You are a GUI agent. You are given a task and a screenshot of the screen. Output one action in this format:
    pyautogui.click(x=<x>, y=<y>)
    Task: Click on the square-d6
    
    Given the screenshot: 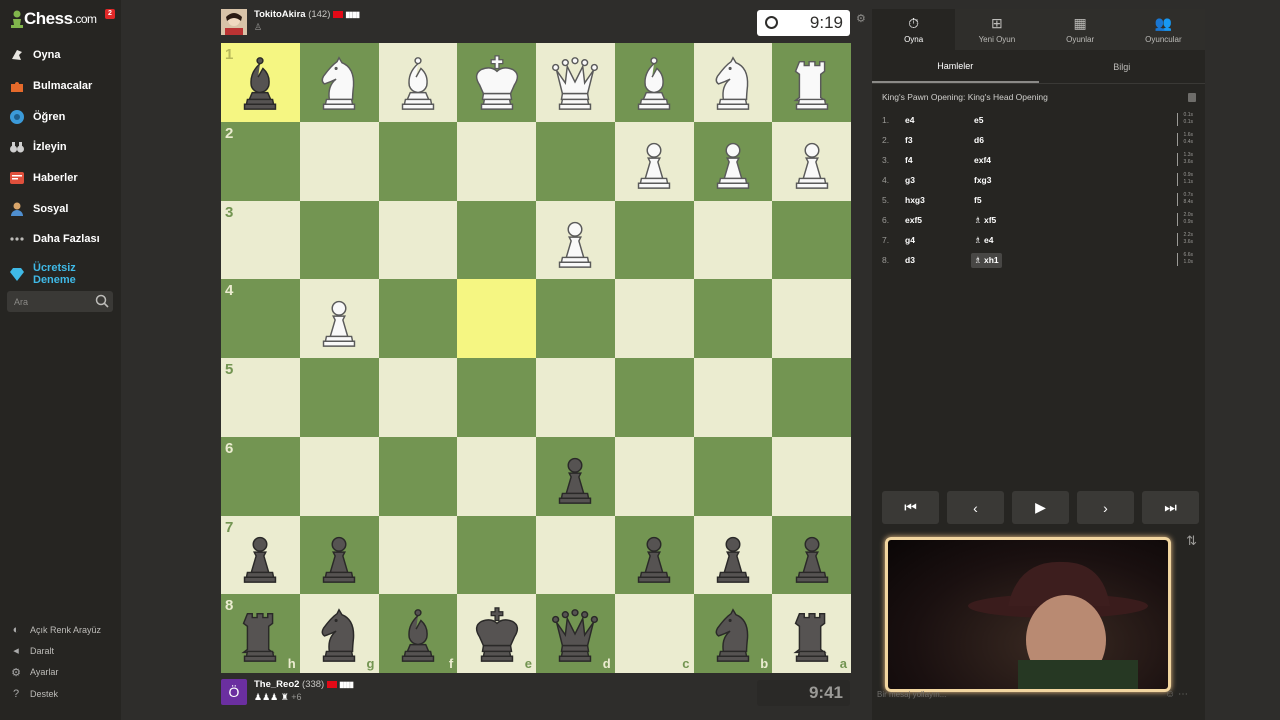 What is the action you would take?
    pyautogui.click(x=575, y=476)
    